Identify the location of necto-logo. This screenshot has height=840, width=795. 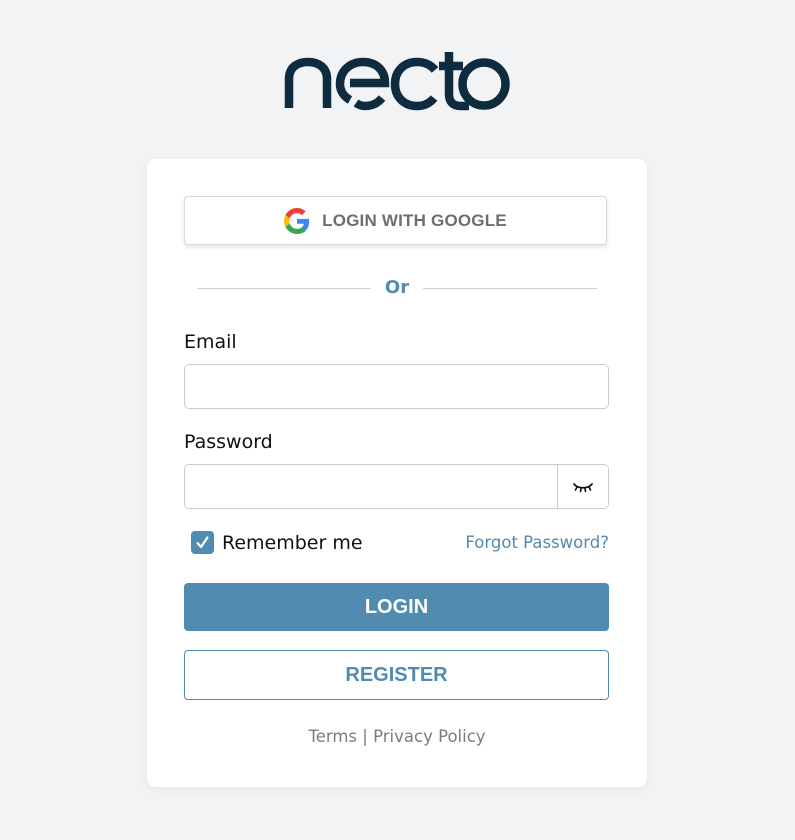
(397, 82).